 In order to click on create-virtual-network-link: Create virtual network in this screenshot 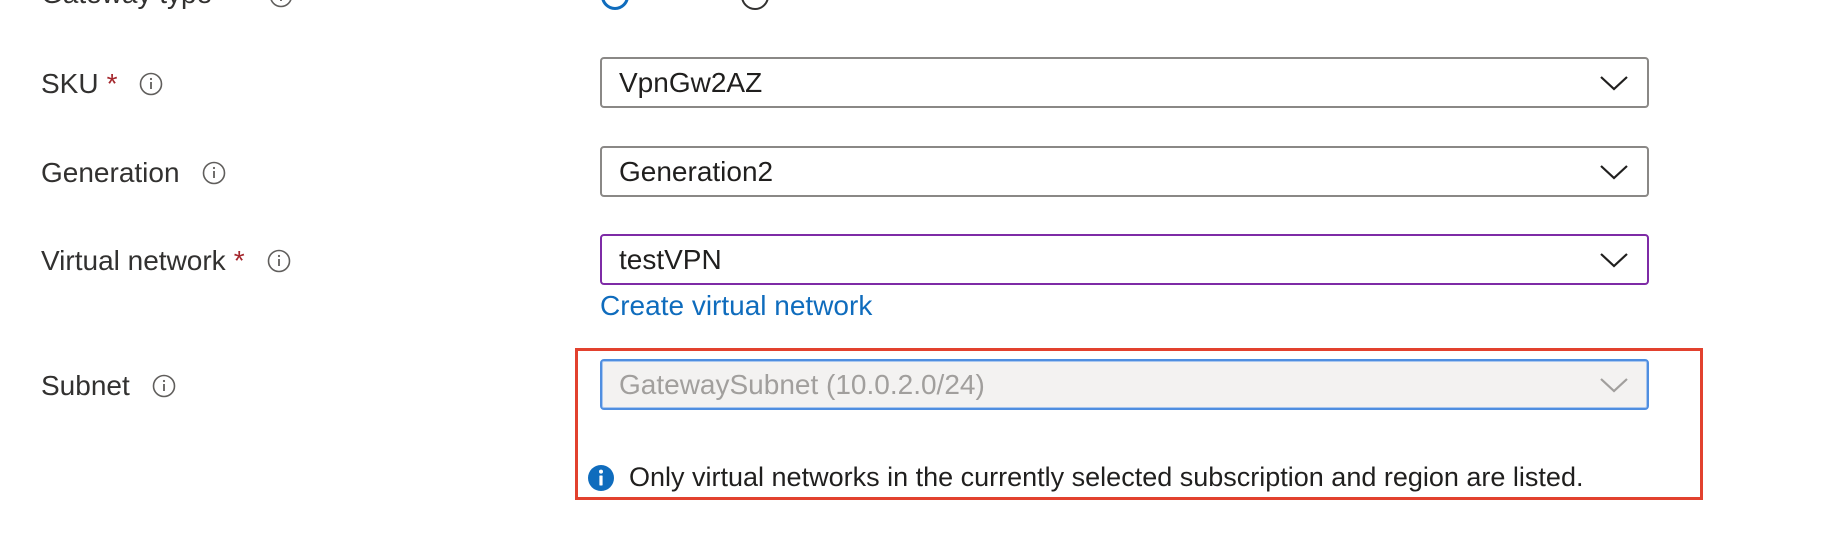, I will do `click(736, 306)`.